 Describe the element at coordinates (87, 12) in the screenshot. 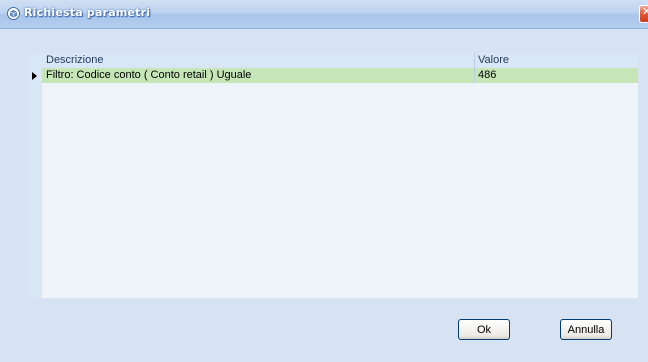

I see `dialog-title: Richiesta parametri` at that location.